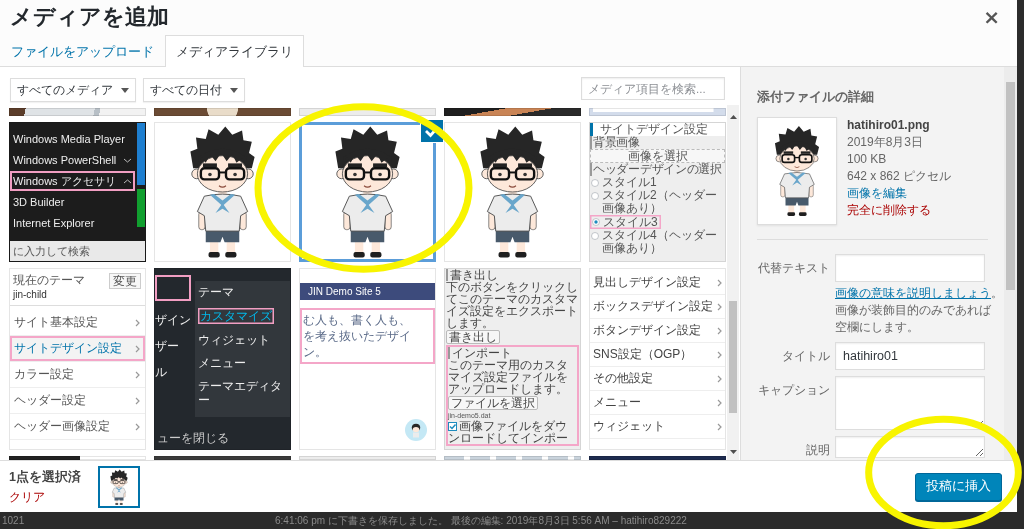 The height and width of the screenshot is (529, 1024). What do you see at coordinates (13, 520) in the screenshot?
I see `word-count: 1021` at bounding box center [13, 520].